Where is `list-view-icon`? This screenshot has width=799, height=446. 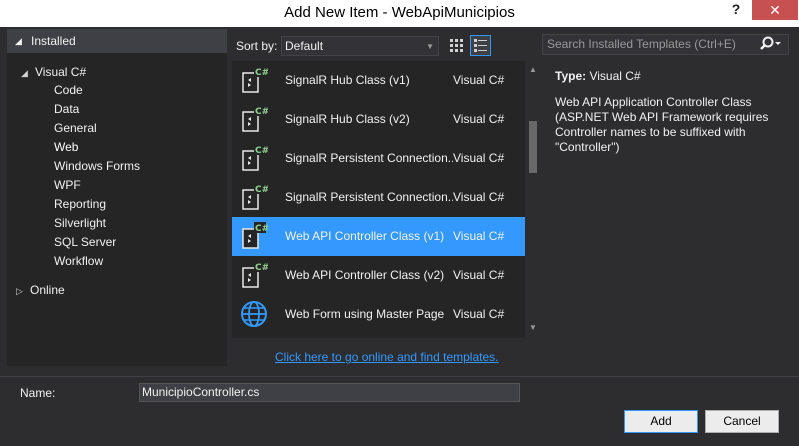
list-view-icon is located at coordinates (480, 45).